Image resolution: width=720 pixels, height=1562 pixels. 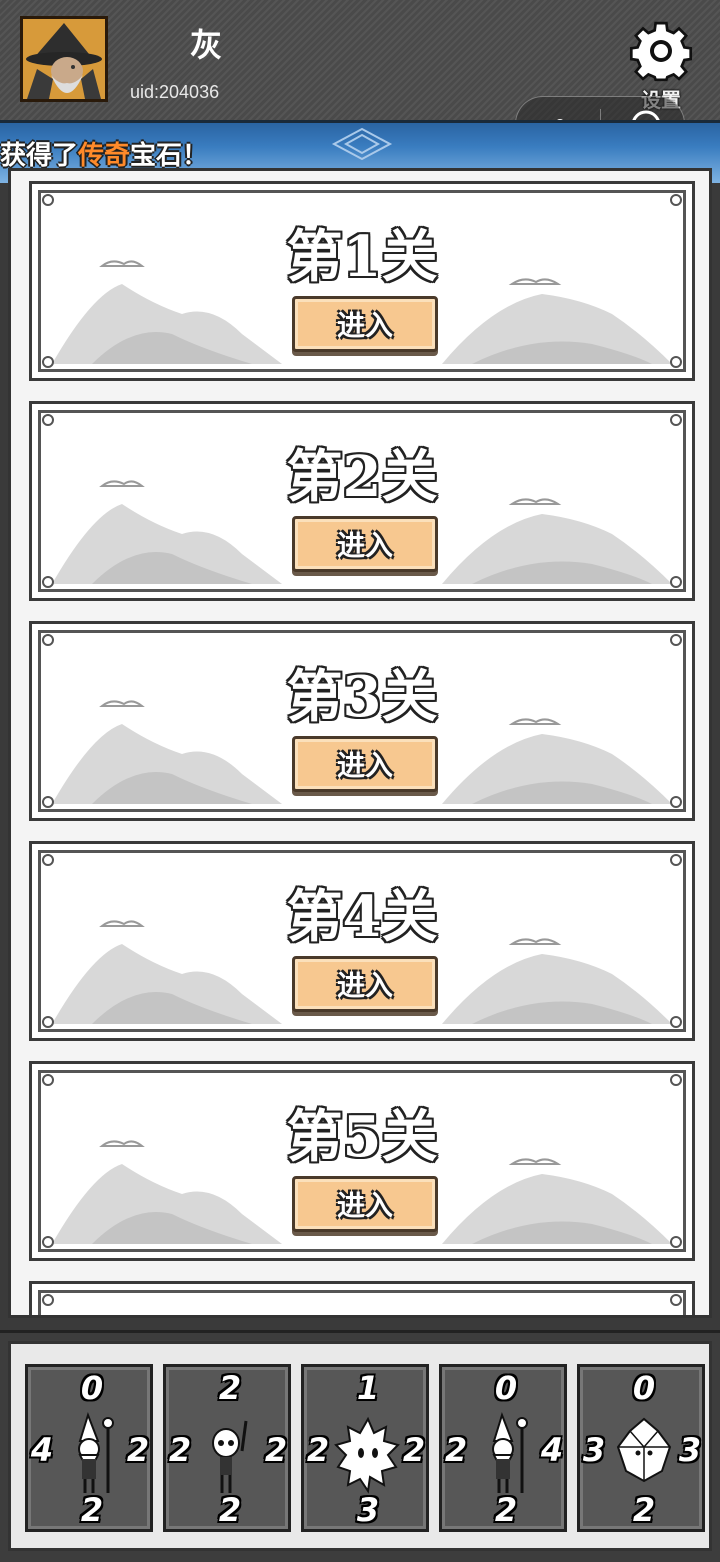 What do you see at coordinates (362, 917) in the screenshot?
I see `level-title: 第4关` at bounding box center [362, 917].